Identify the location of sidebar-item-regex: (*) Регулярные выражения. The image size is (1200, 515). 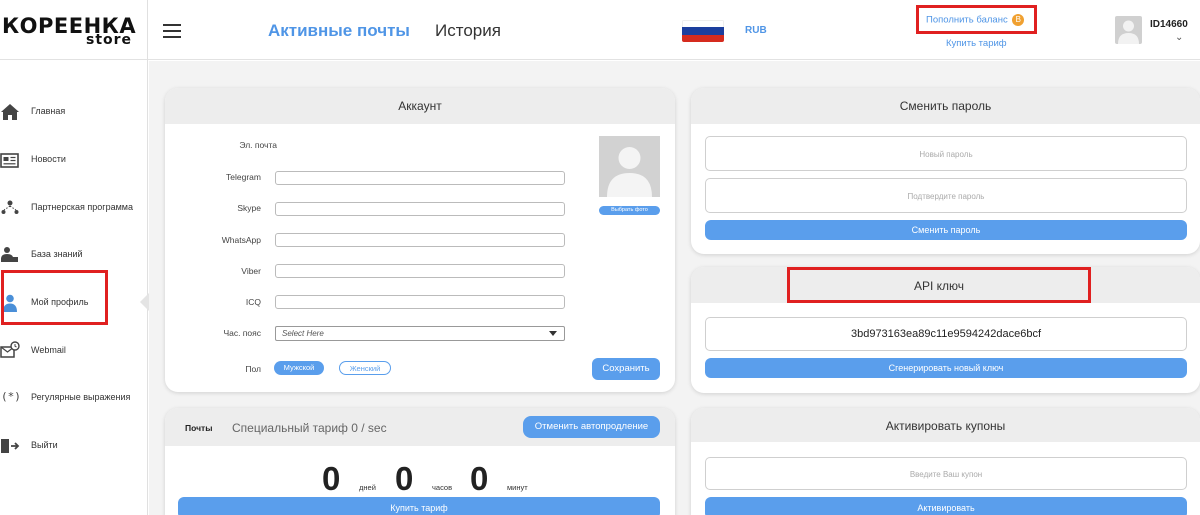
(73, 398).